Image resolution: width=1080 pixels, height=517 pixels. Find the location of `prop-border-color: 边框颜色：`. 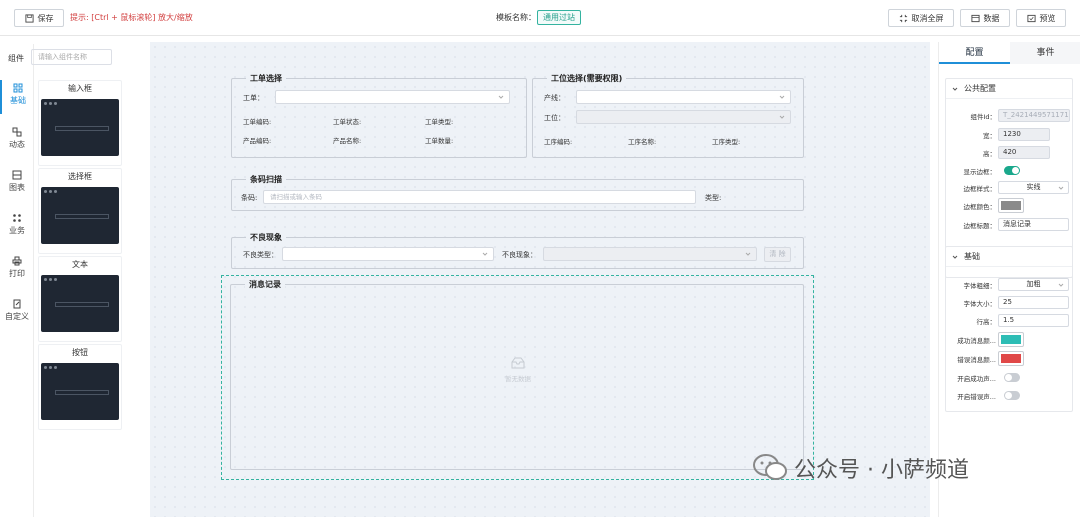

prop-border-color: 边框颜色： is located at coordinates (1010, 205).